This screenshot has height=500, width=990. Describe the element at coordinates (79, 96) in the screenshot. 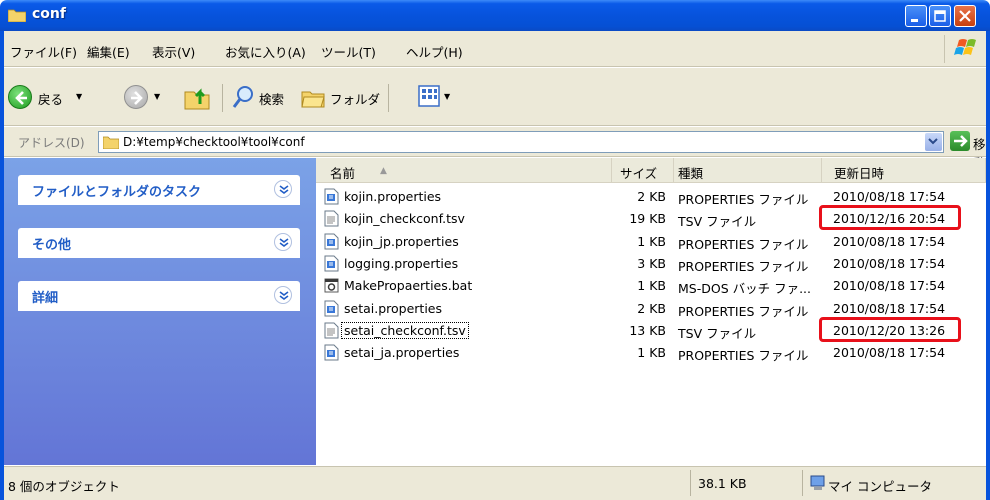

I see `back-dropdown-icon: ▼` at that location.